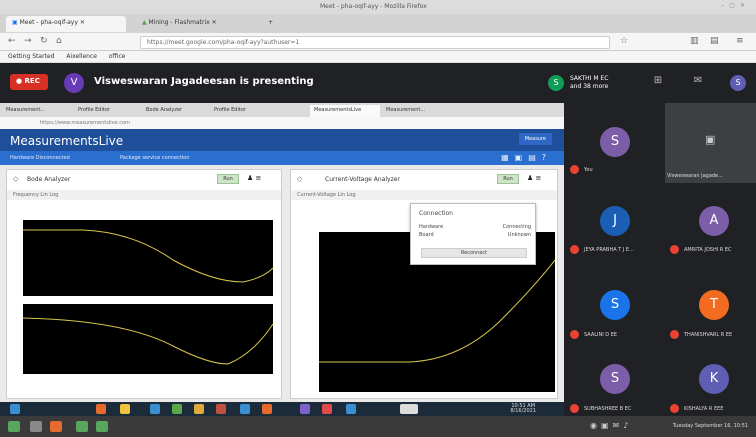  I want to click on window-title: Meet - pha-oqif-ayy - Mozilla Firefox, so click(373, 6).